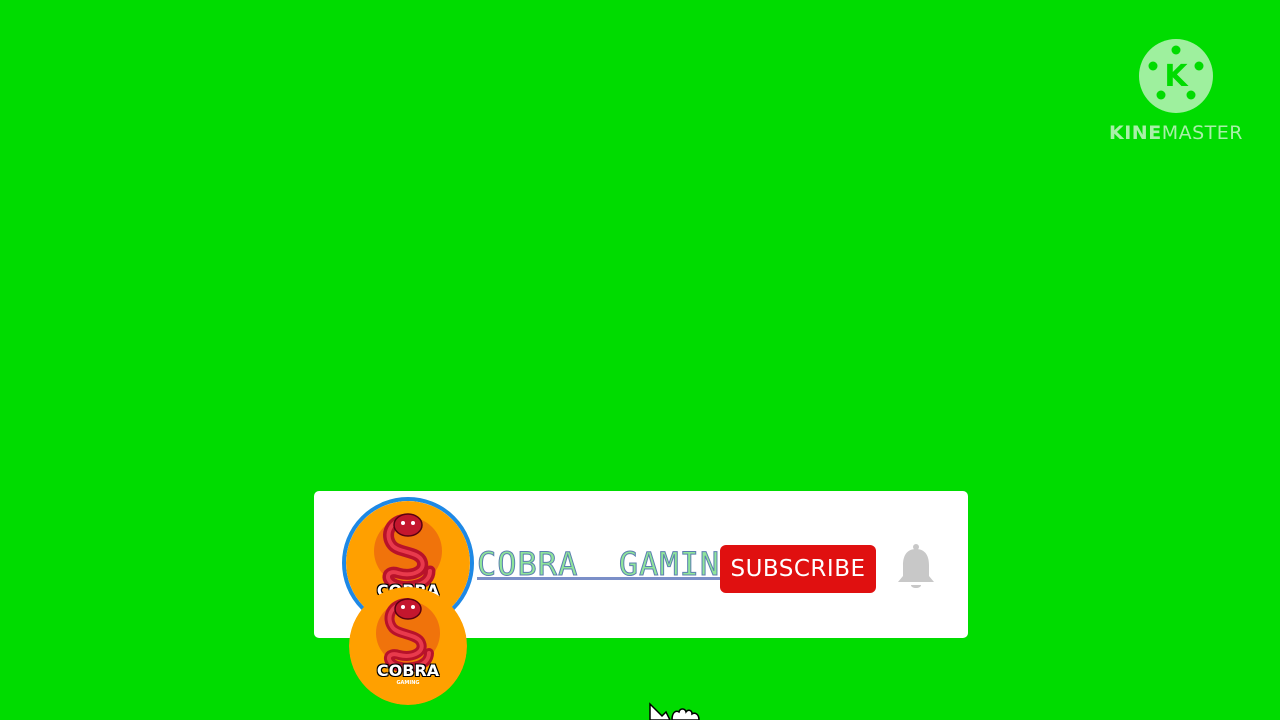 This screenshot has height=720, width=1280. I want to click on kinemaster-logo-icon: K, so click(1176, 76).